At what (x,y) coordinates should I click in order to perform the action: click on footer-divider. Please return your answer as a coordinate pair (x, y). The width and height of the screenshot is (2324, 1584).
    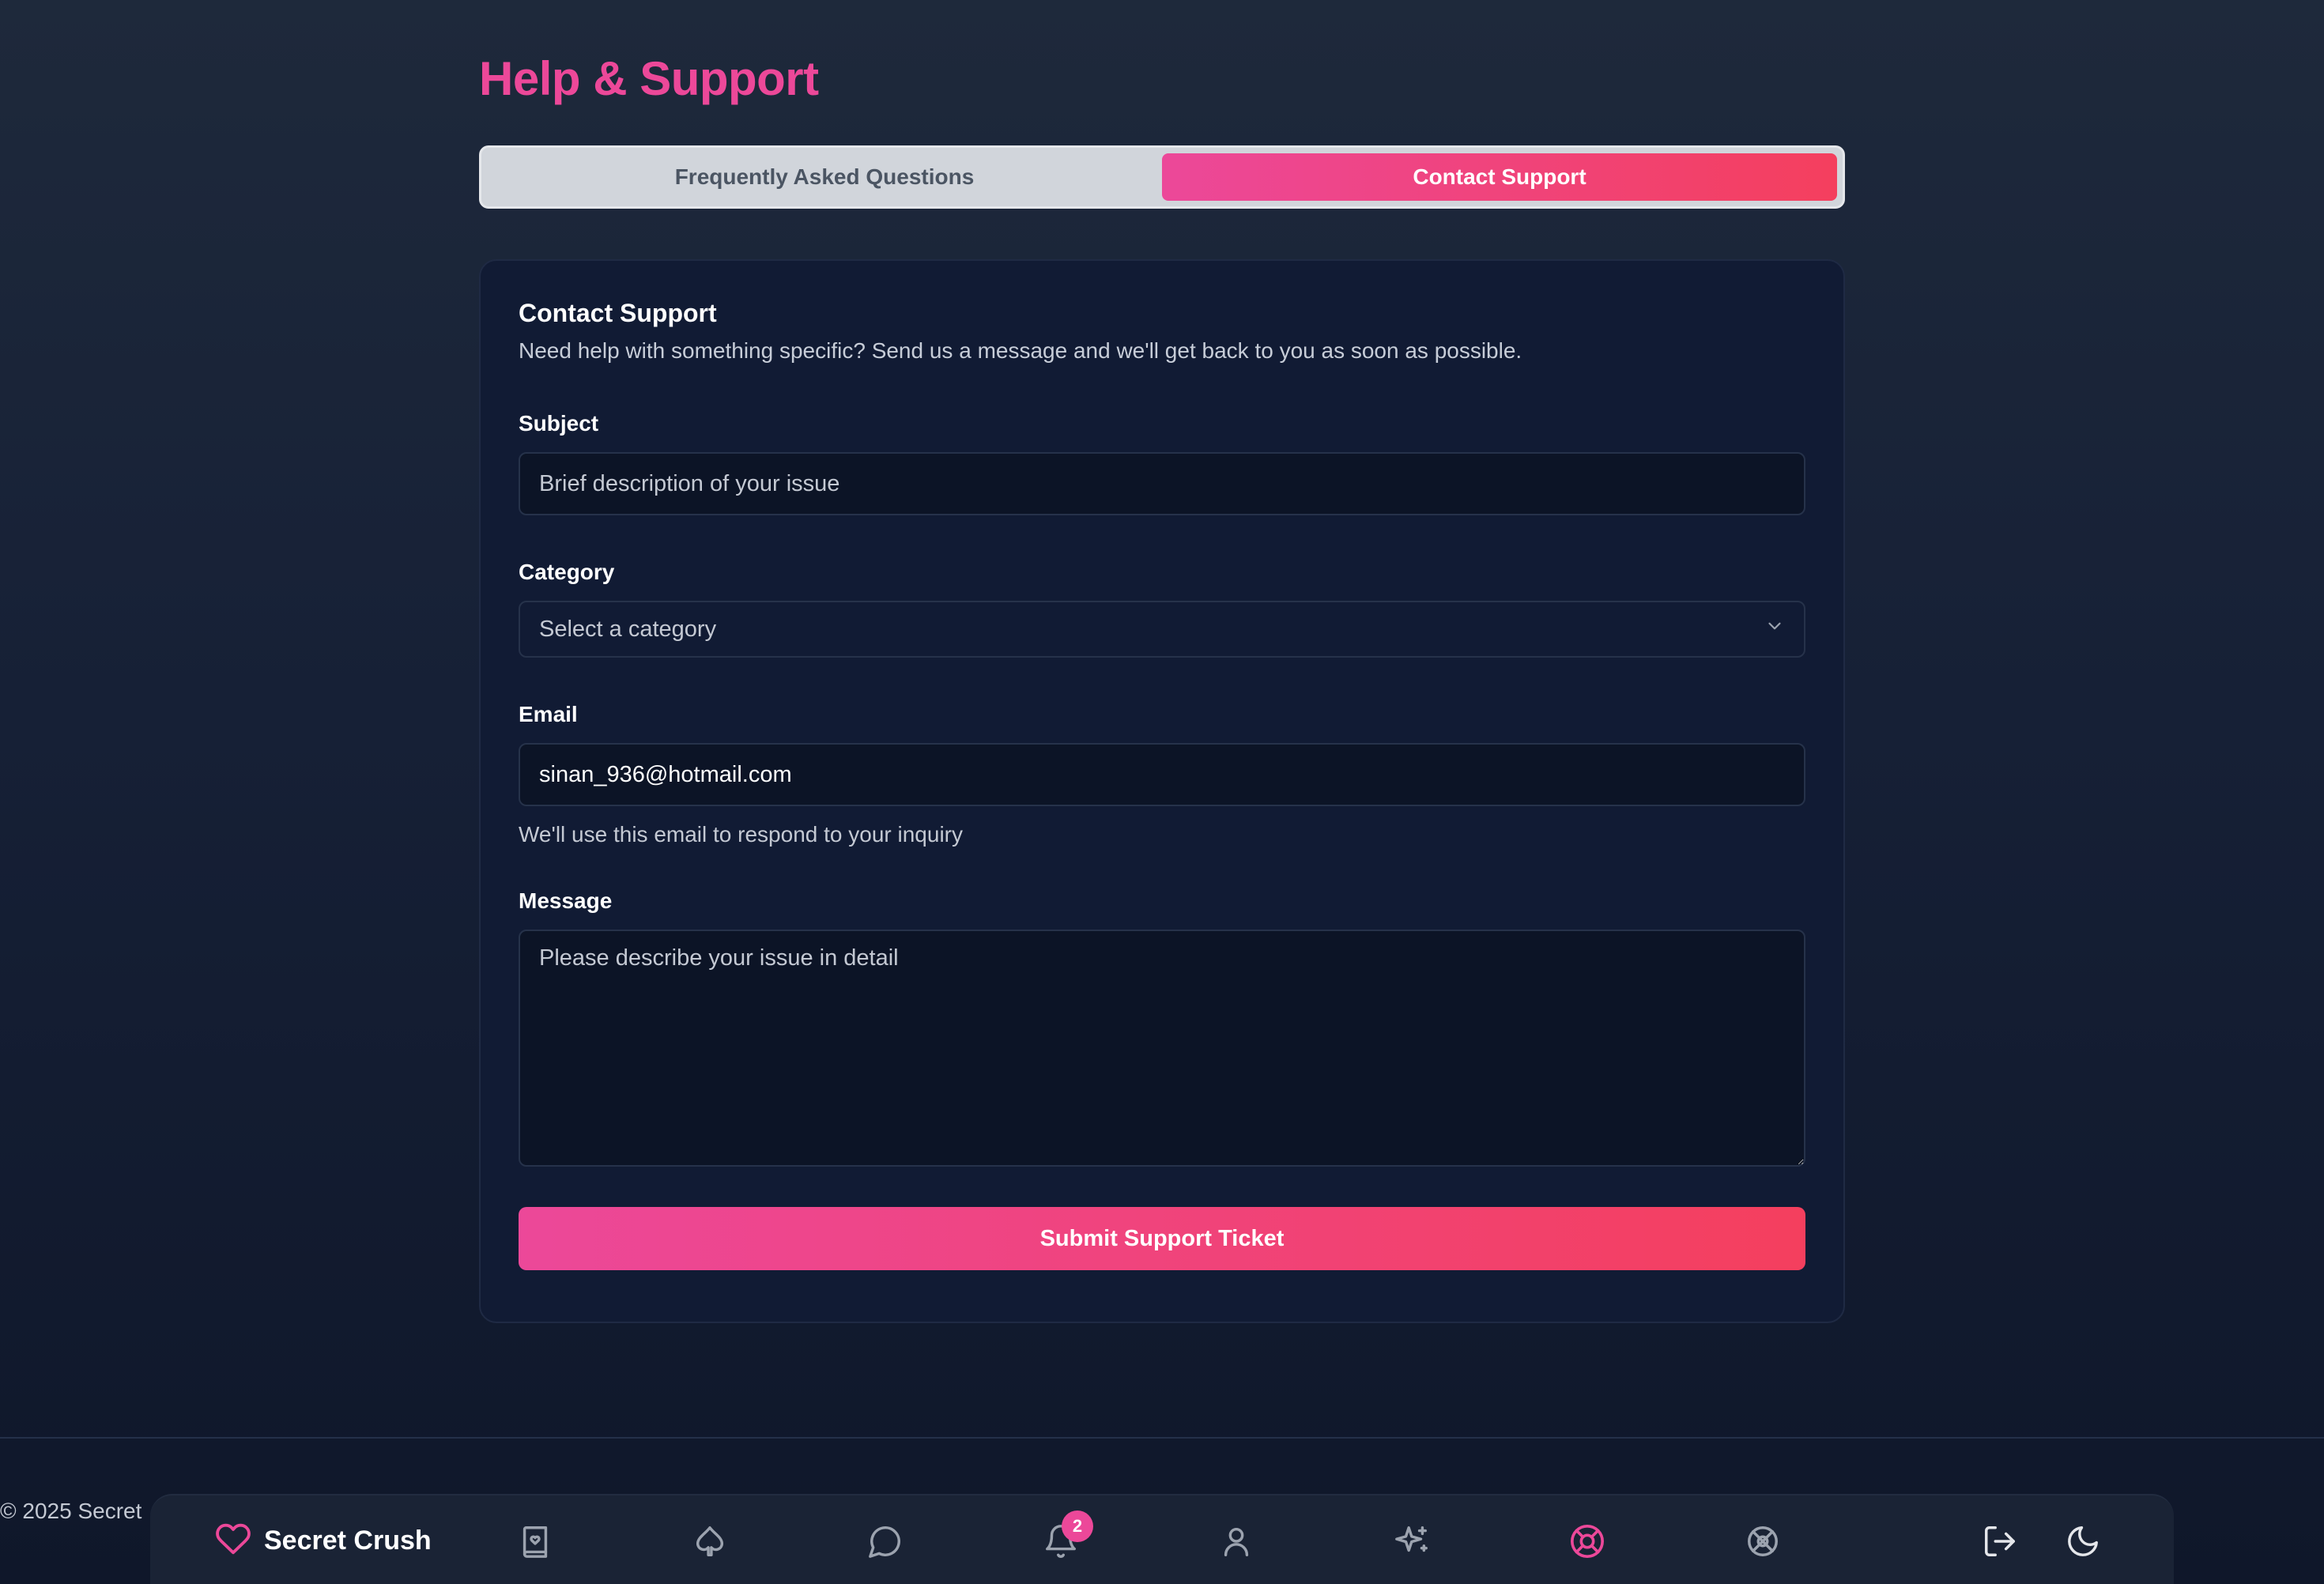
    Looking at the image, I should click on (1162, 1438).